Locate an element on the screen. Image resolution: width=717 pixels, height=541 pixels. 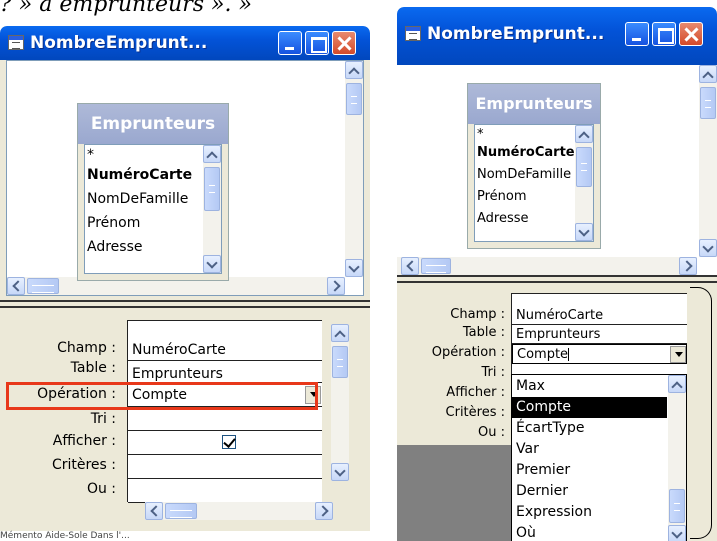
dropdown-scrollbar is located at coordinates (677, 458).